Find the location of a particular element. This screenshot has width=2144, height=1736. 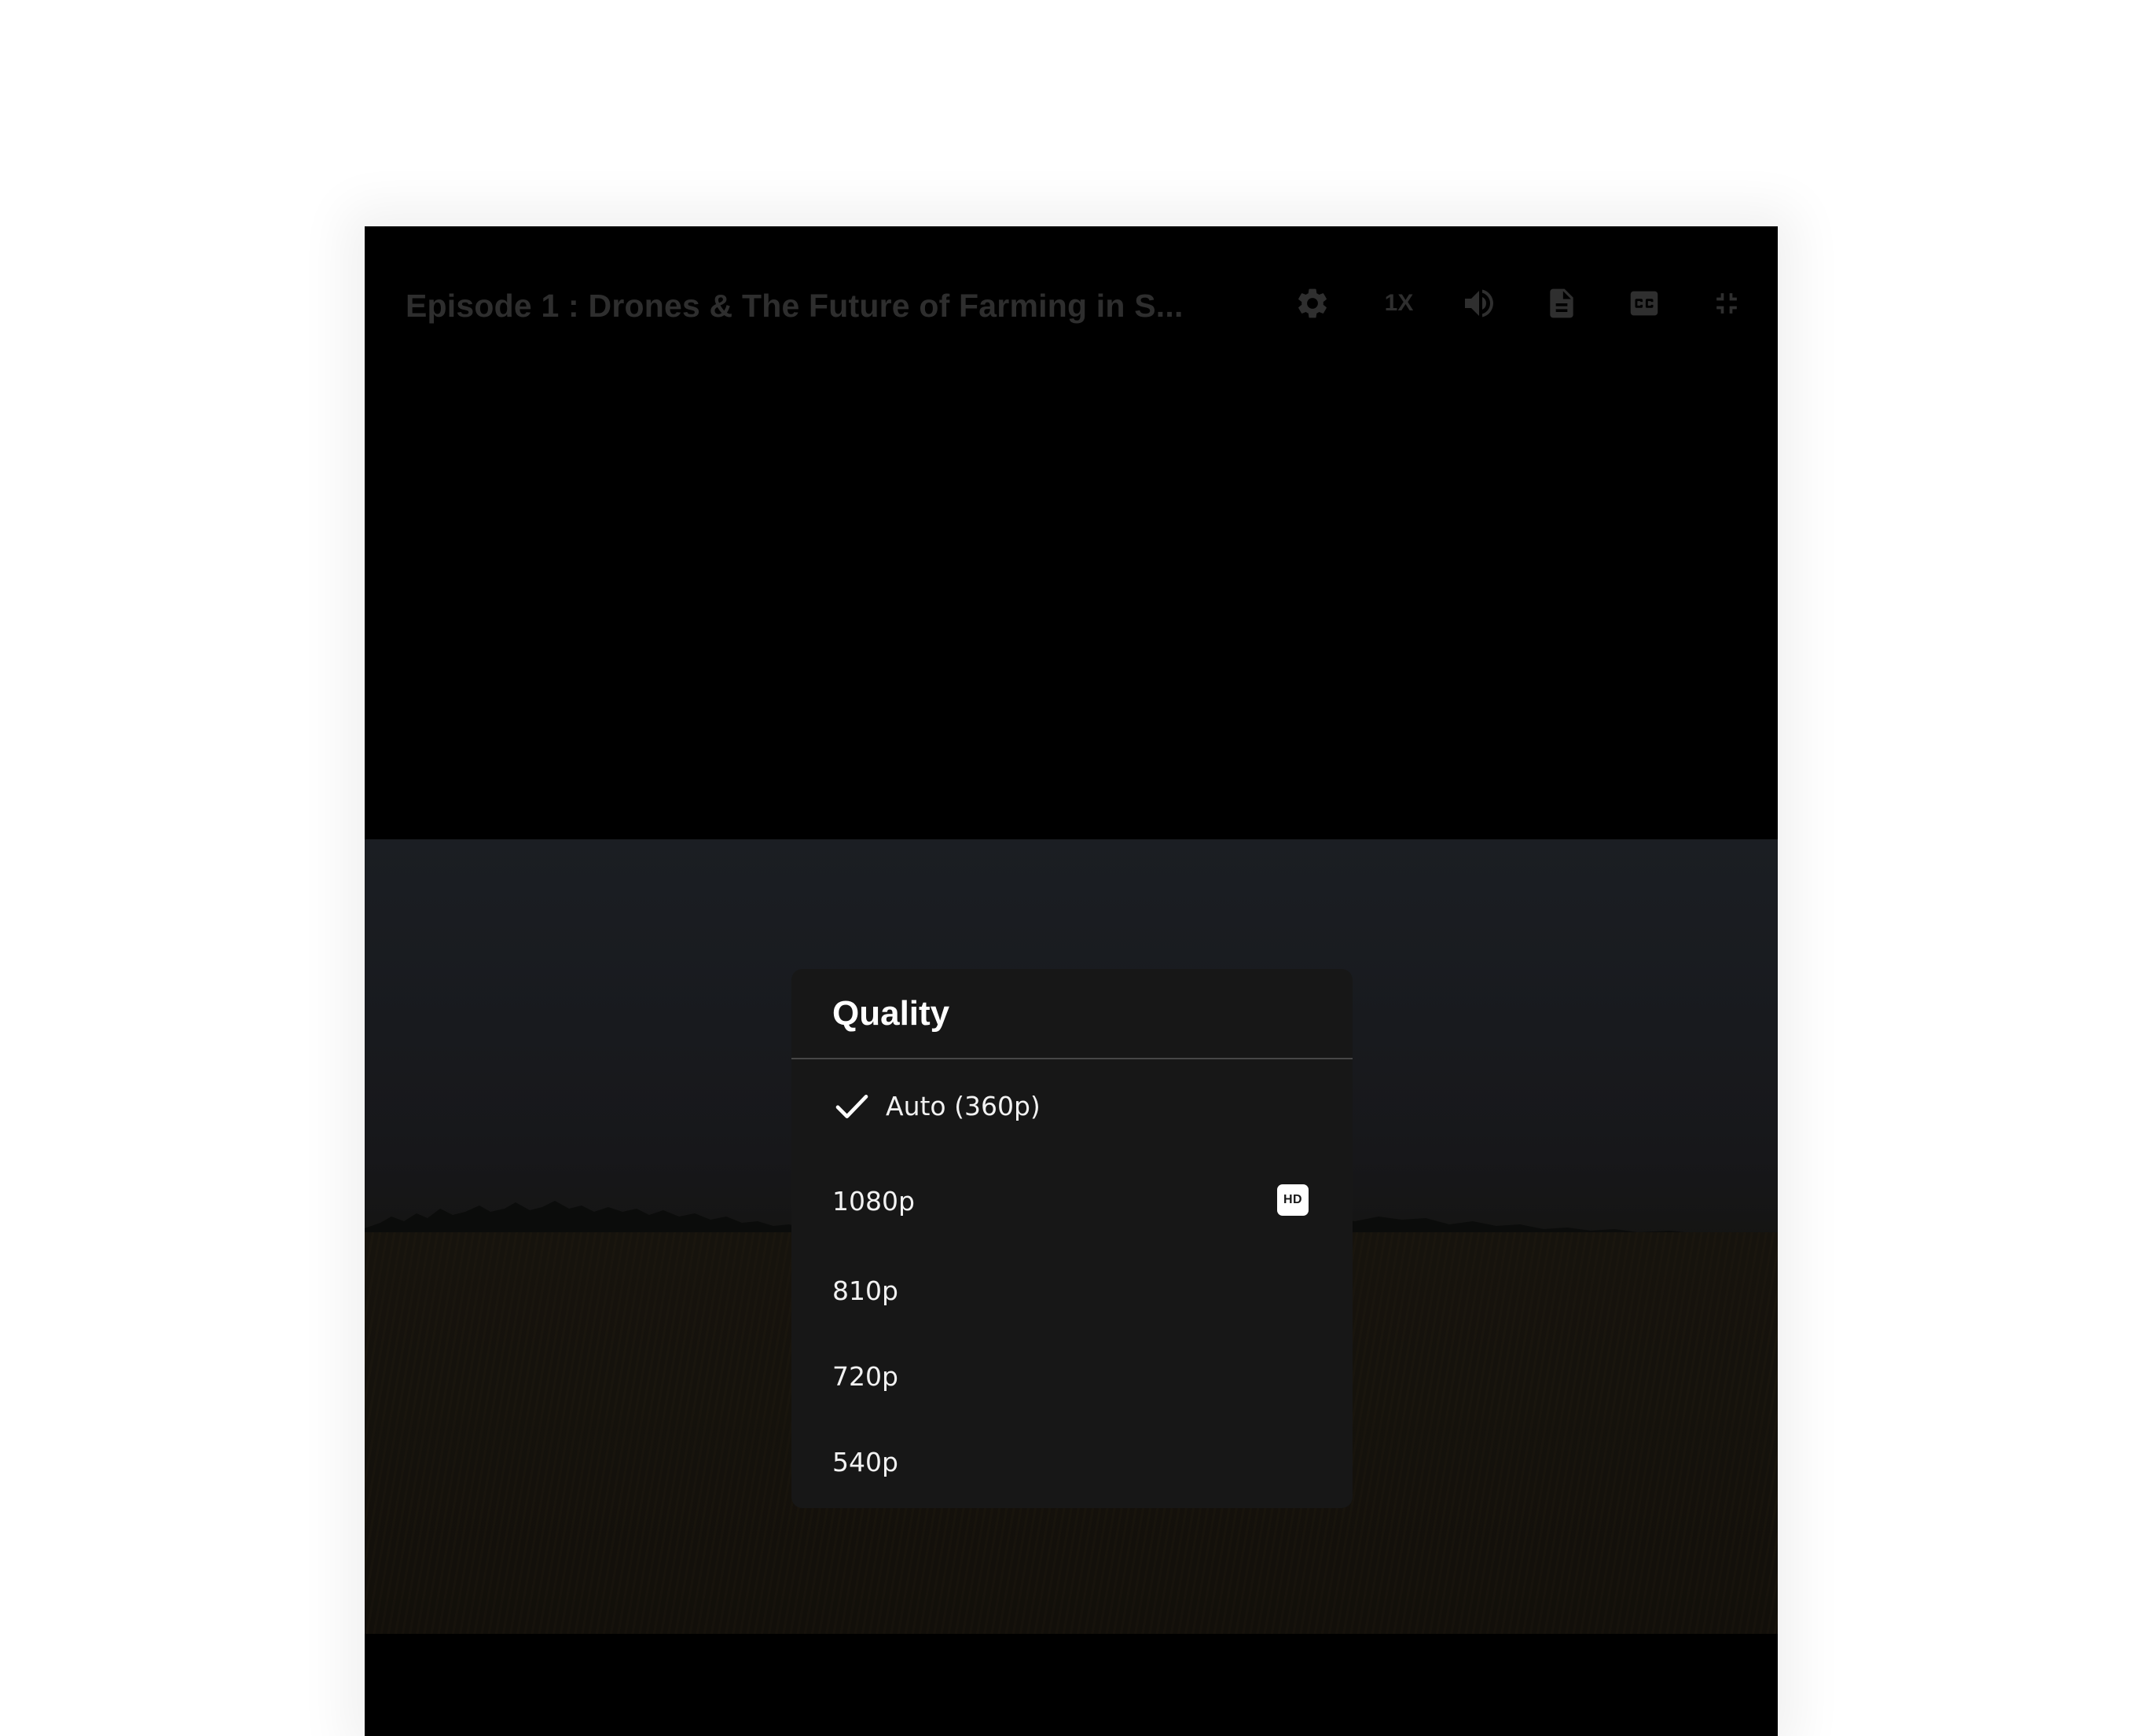

quality-option-1080p: 1080p HD is located at coordinates (1072, 1201).